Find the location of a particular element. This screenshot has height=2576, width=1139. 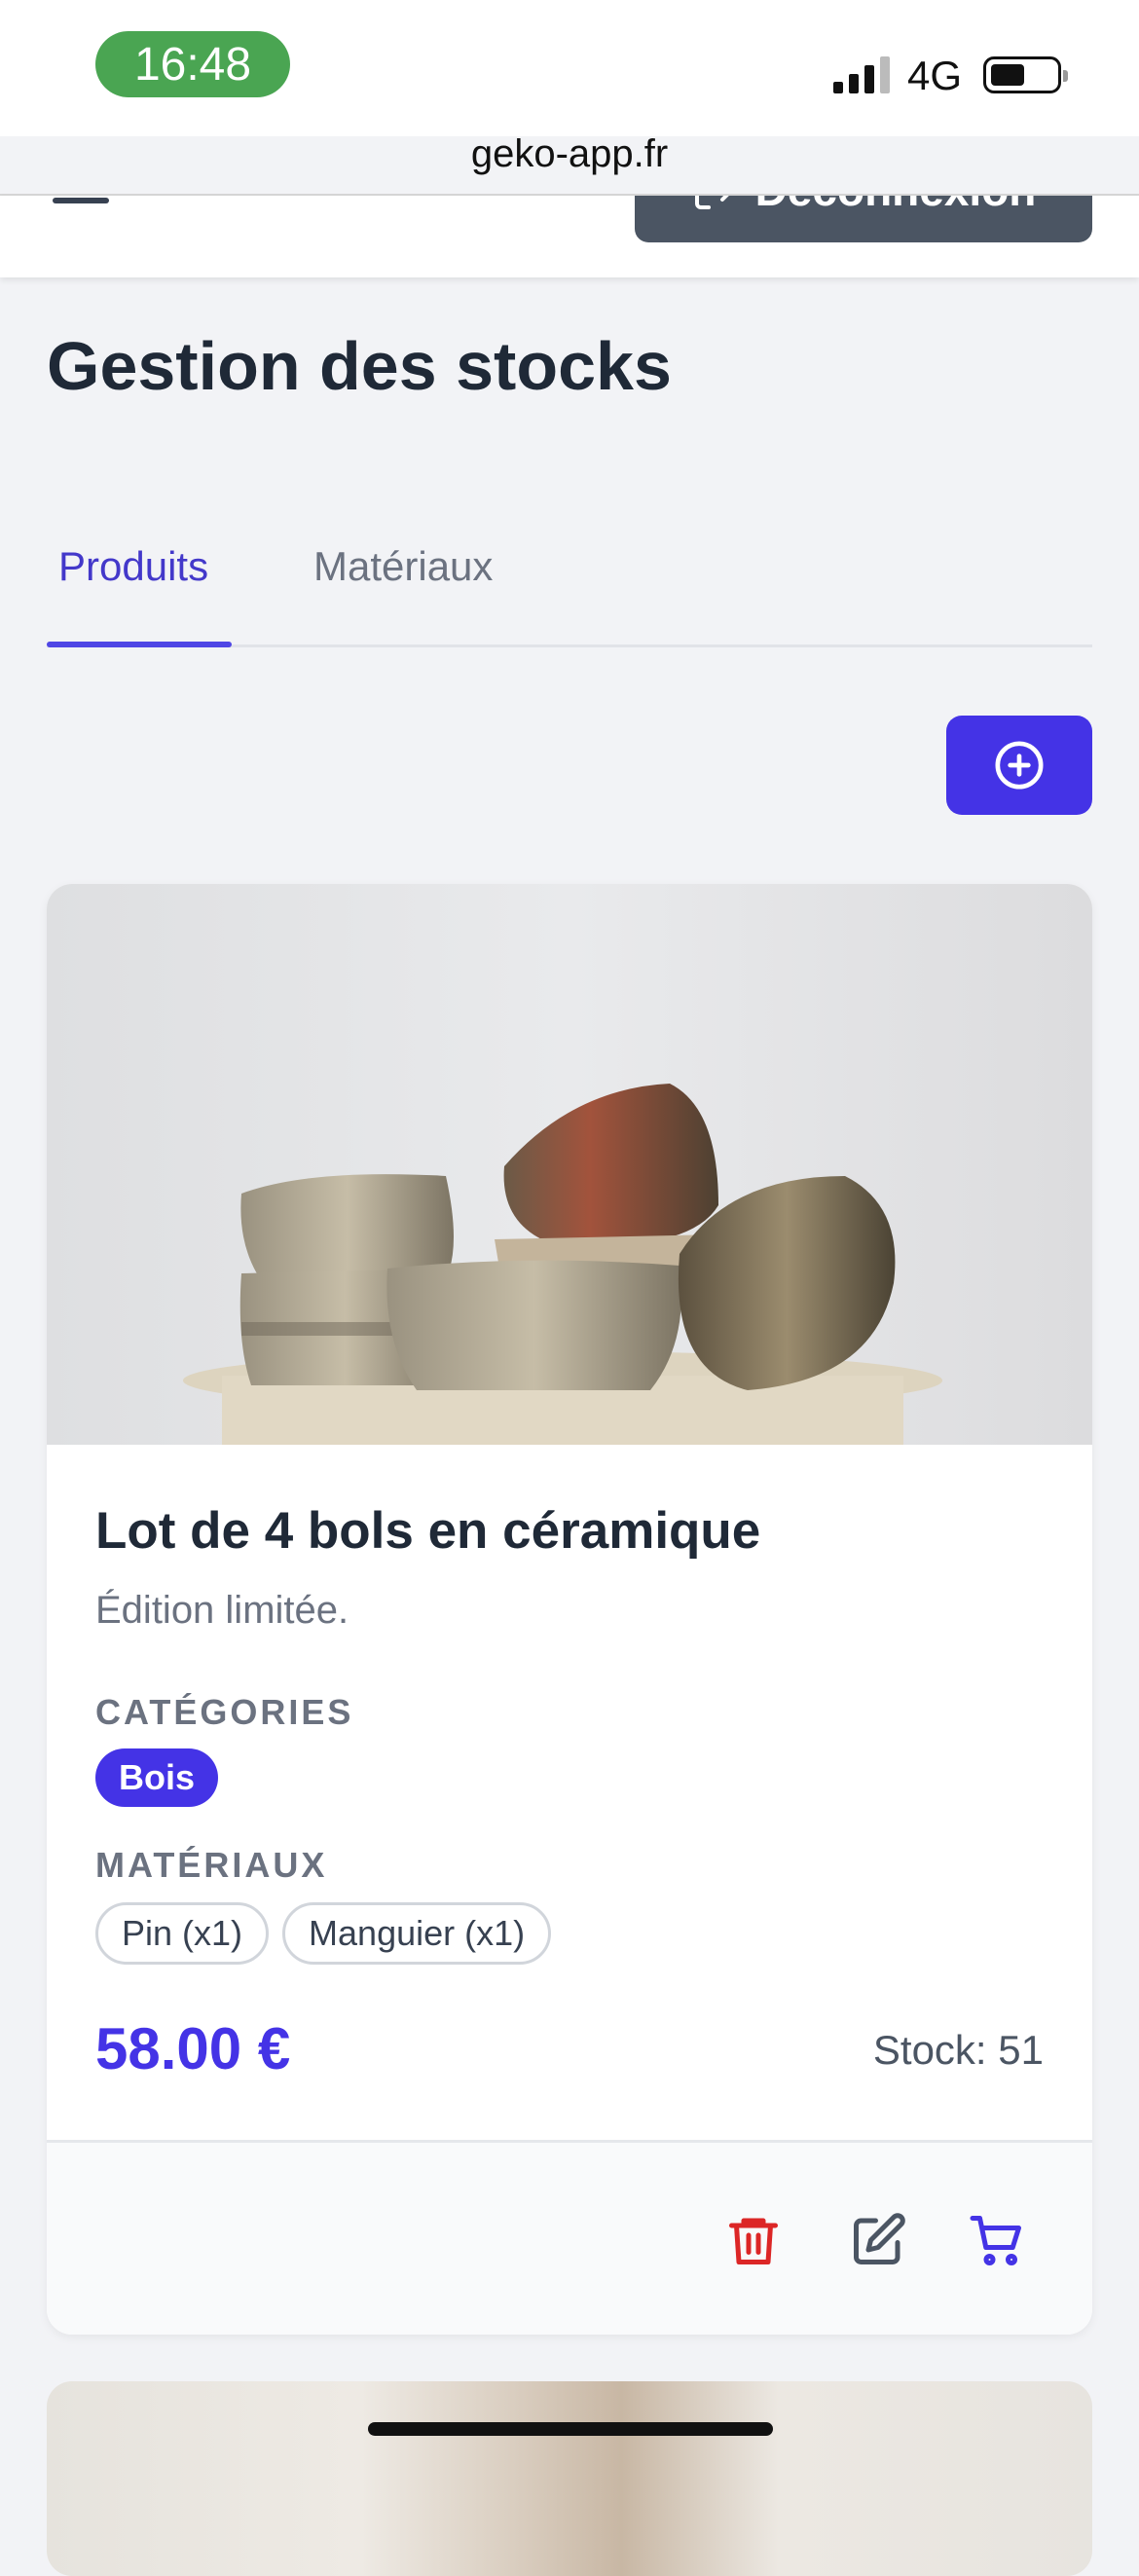

product-description: Édition limitée. is located at coordinates (222, 1610).